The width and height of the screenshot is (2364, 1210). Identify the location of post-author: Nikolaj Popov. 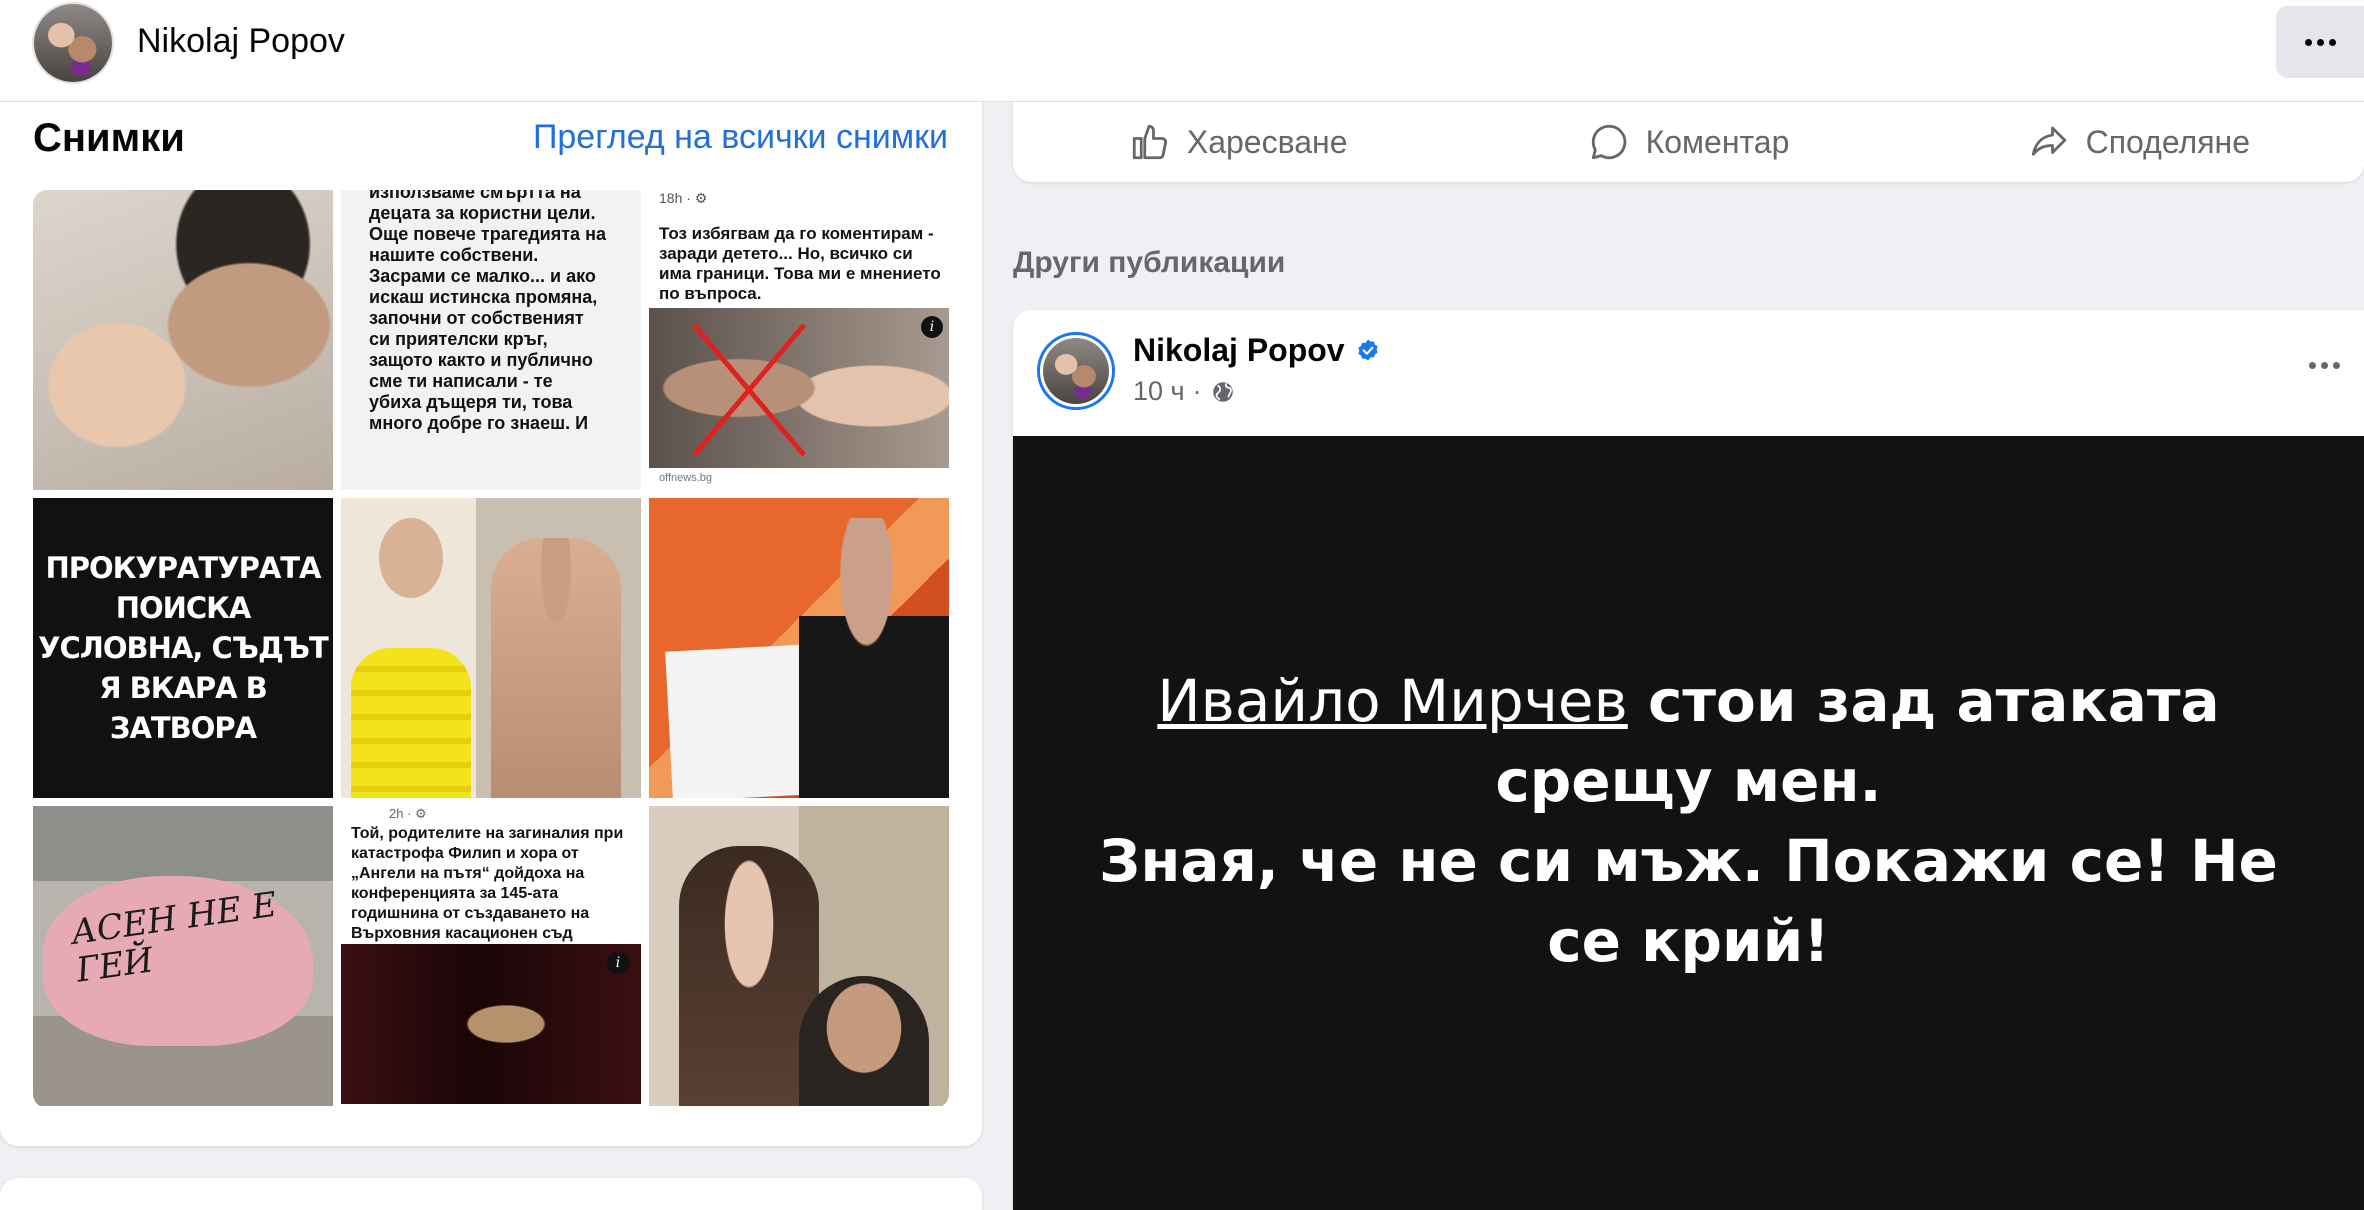
(1257, 350).